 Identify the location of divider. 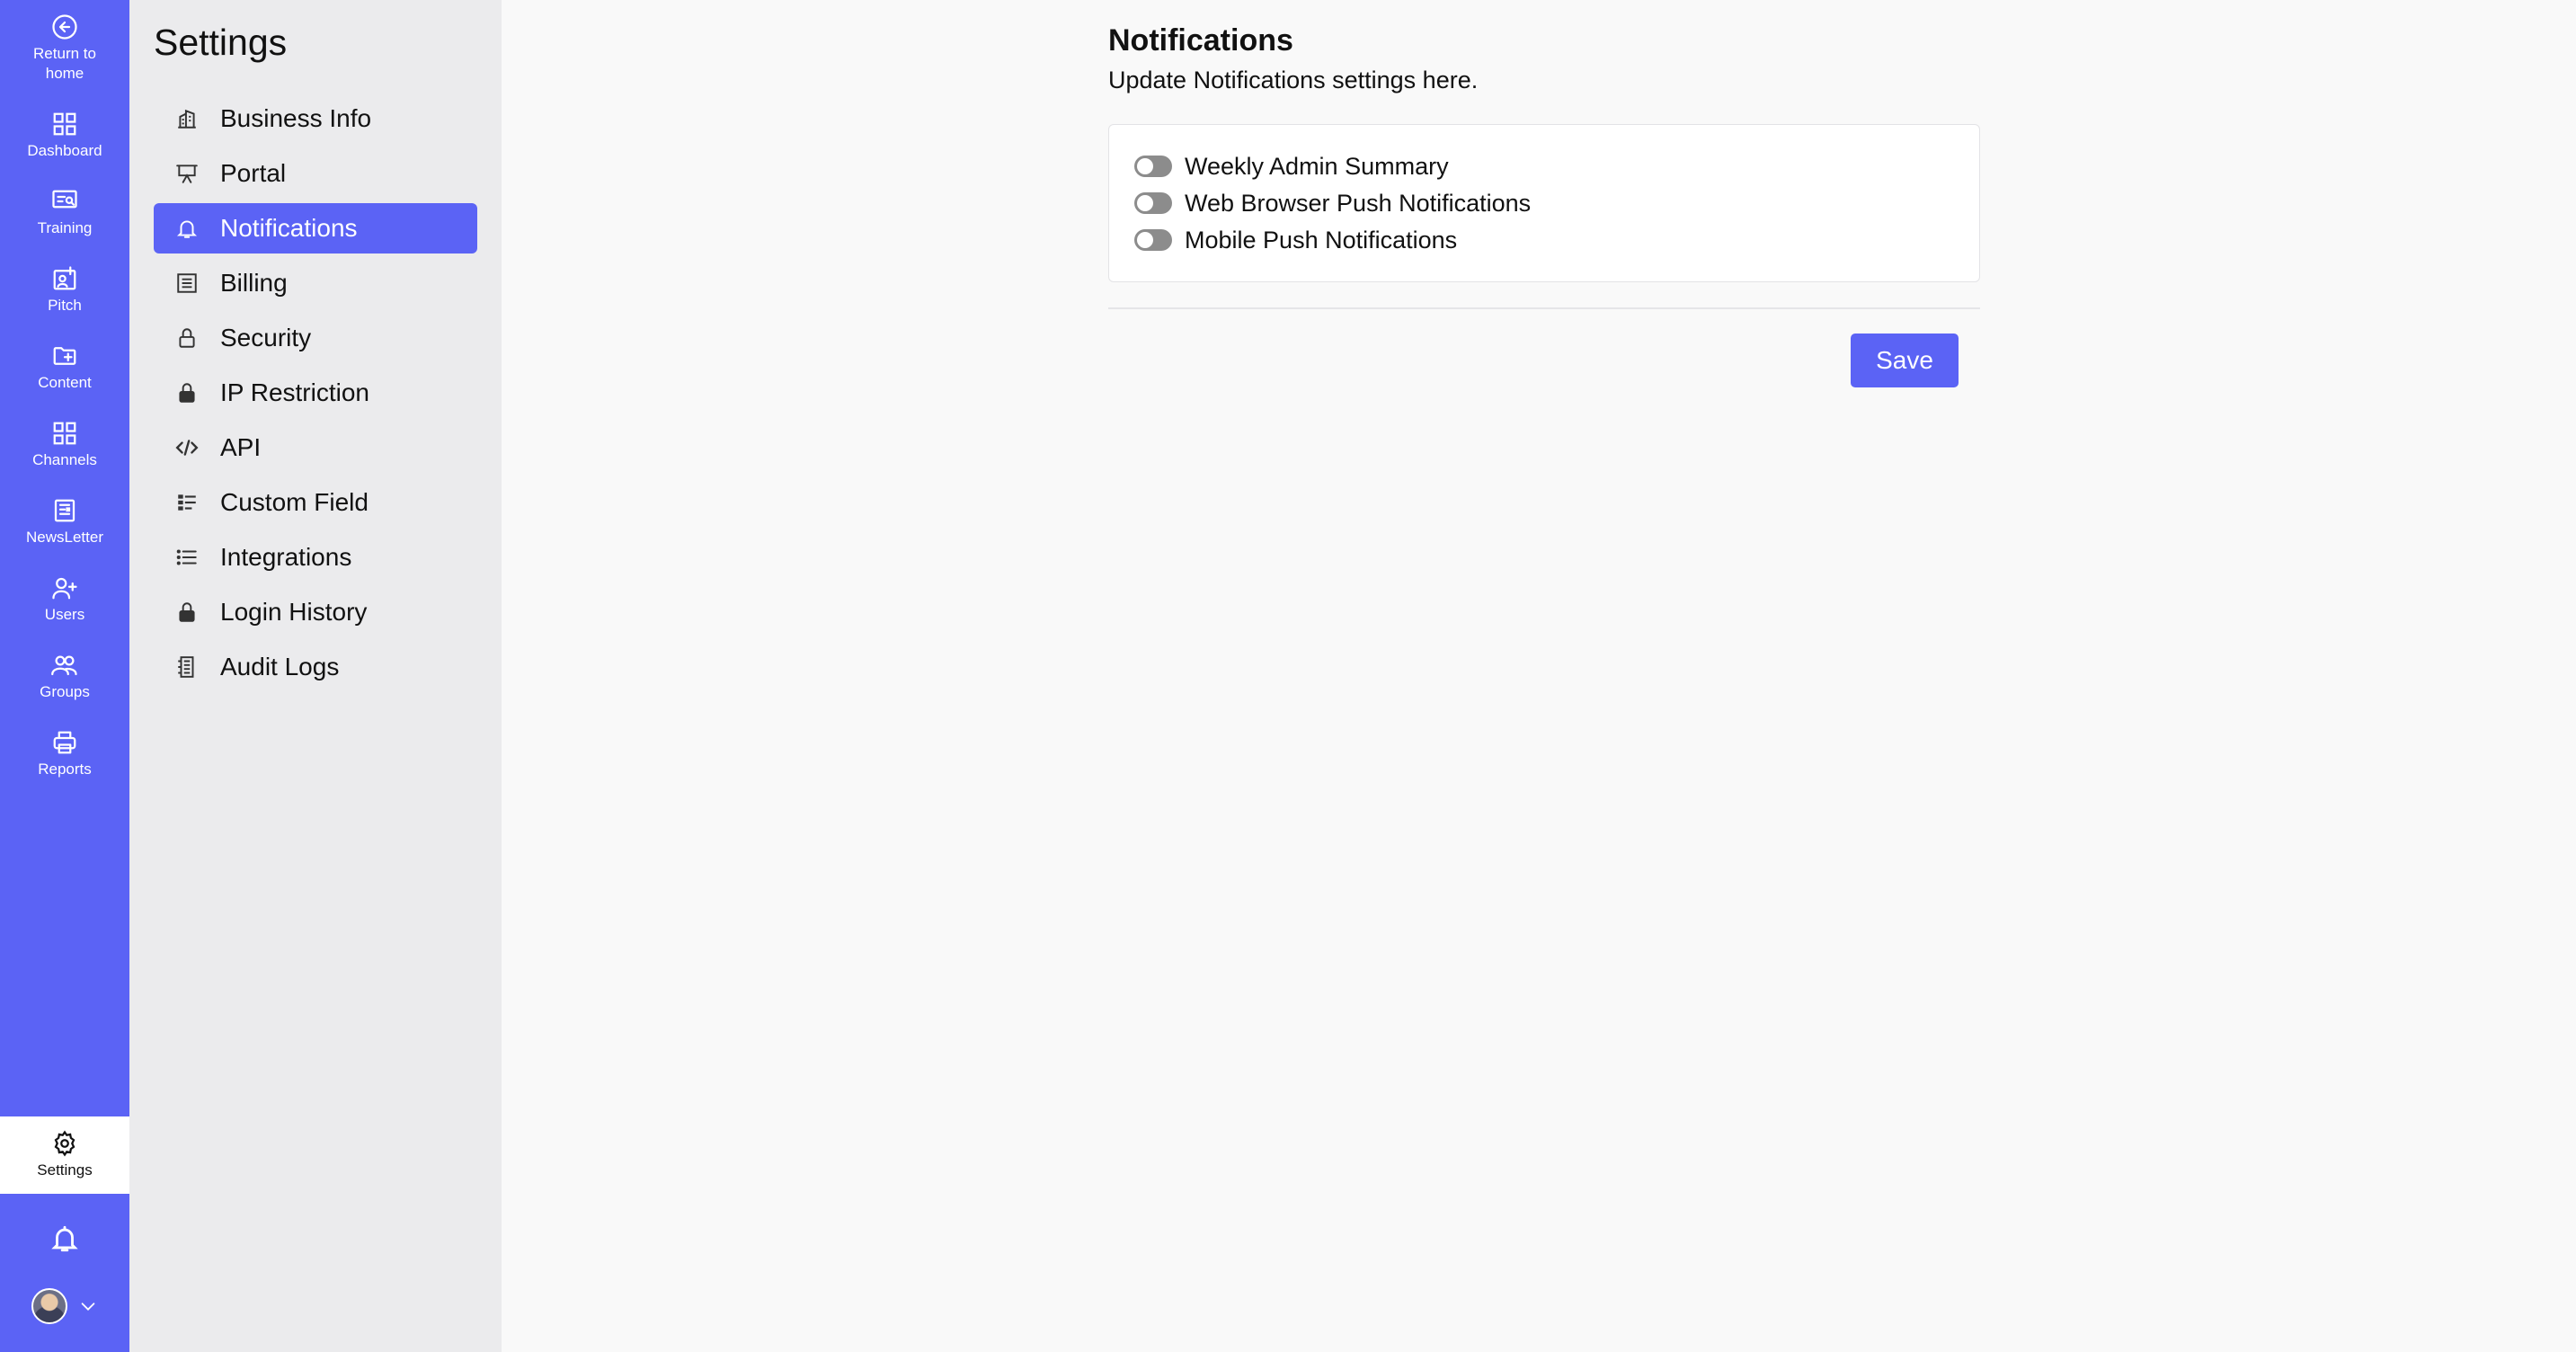
(1544, 308).